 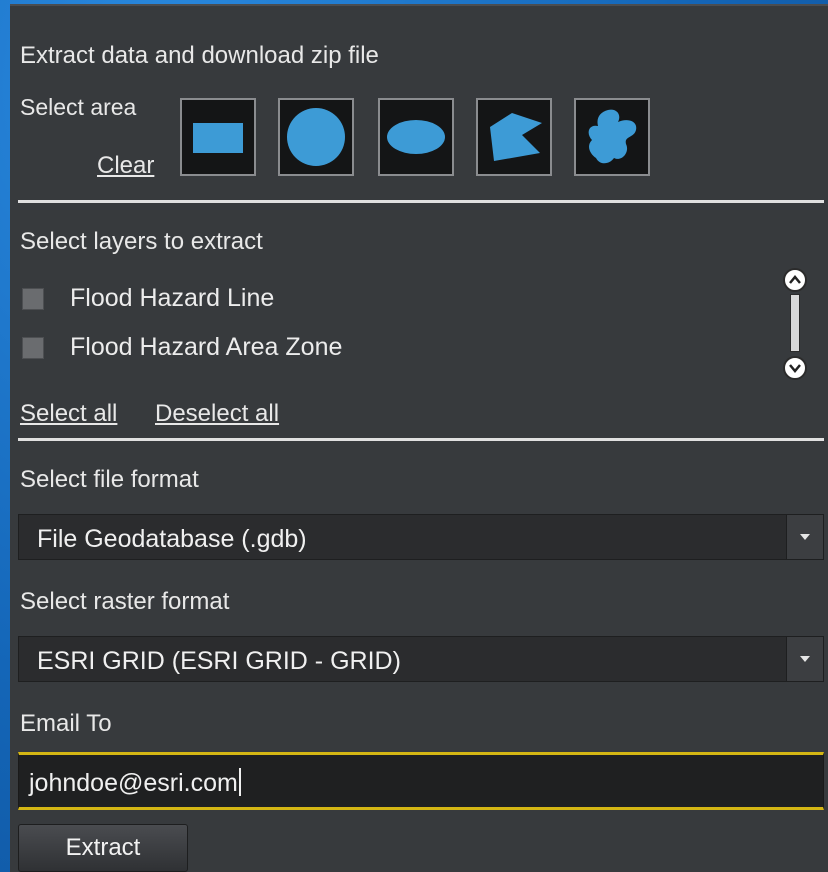 What do you see at coordinates (135, 783) in the screenshot?
I see `email-value: johndoe@esri.com` at bounding box center [135, 783].